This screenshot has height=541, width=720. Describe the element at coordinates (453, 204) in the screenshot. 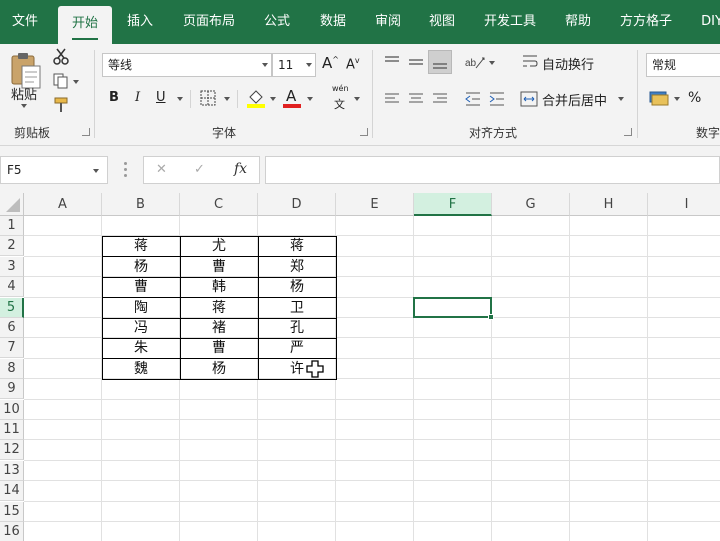

I see `column-header-F: F` at that location.